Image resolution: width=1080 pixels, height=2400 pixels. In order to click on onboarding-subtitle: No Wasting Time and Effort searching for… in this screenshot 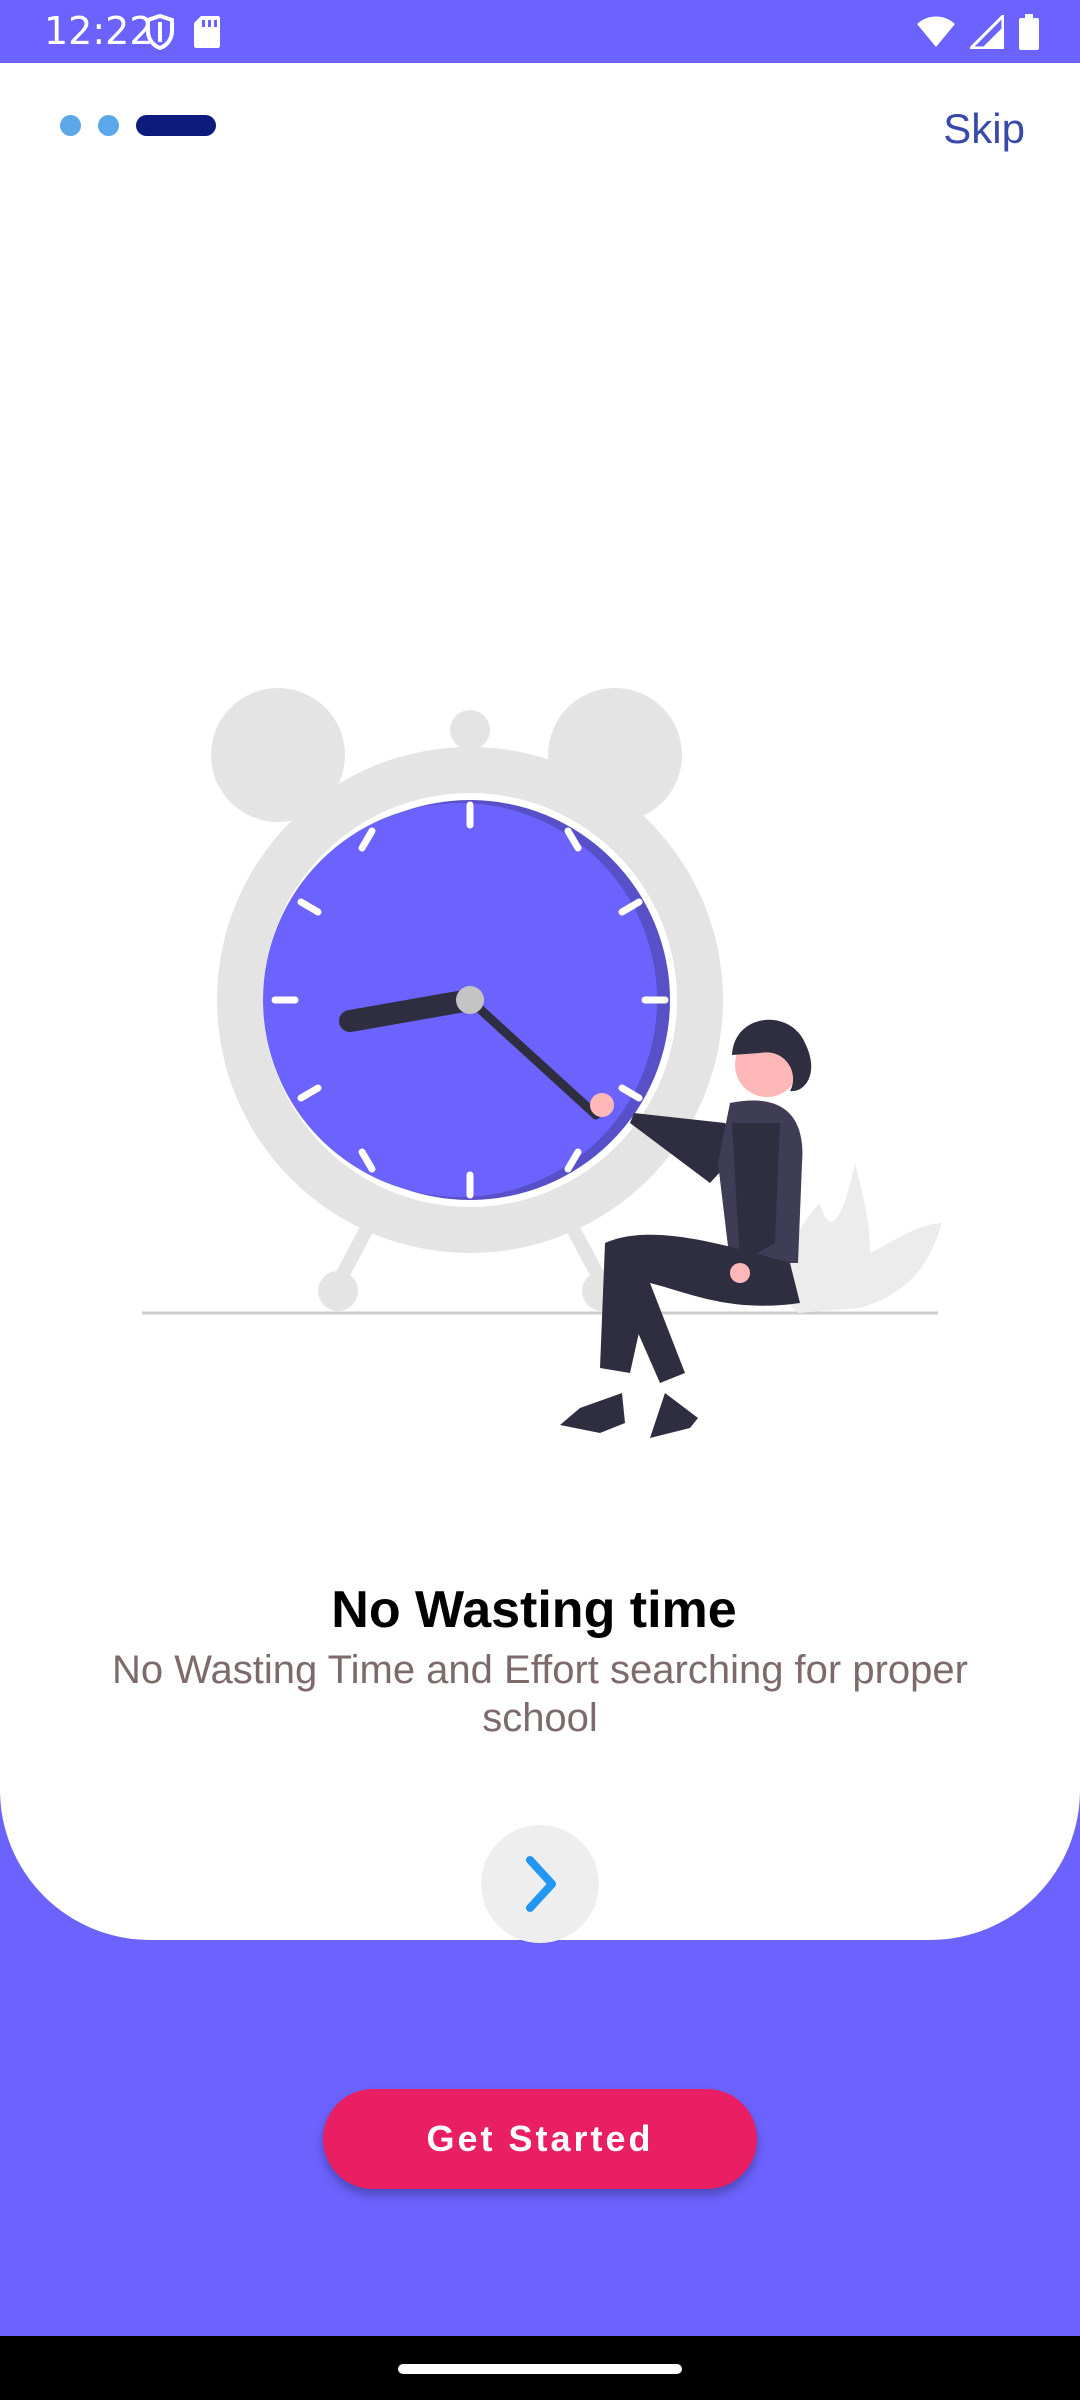, I will do `click(540, 1694)`.